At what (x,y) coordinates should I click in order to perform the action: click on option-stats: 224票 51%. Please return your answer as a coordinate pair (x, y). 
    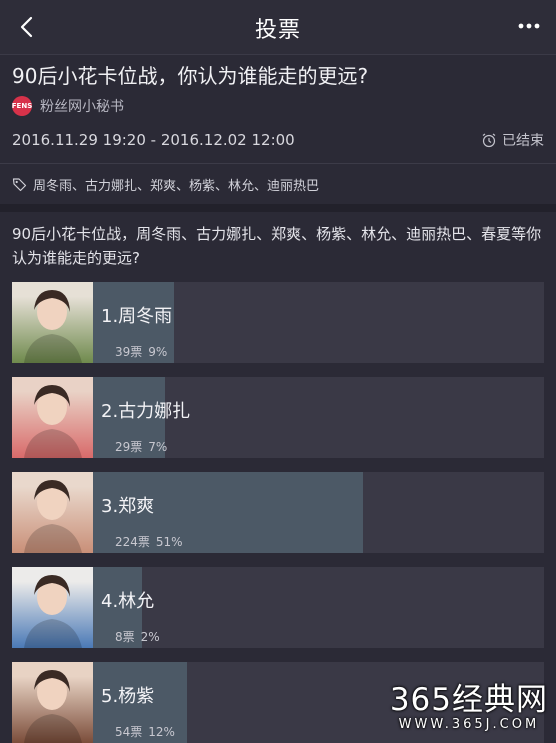
    Looking at the image, I should click on (149, 541).